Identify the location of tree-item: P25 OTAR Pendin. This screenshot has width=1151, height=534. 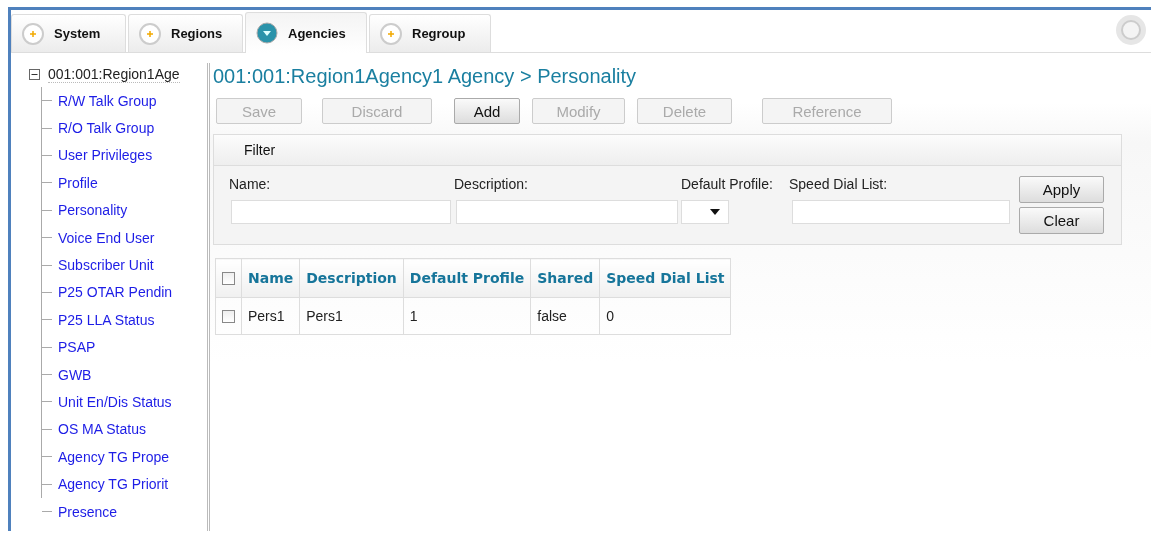
(115, 292).